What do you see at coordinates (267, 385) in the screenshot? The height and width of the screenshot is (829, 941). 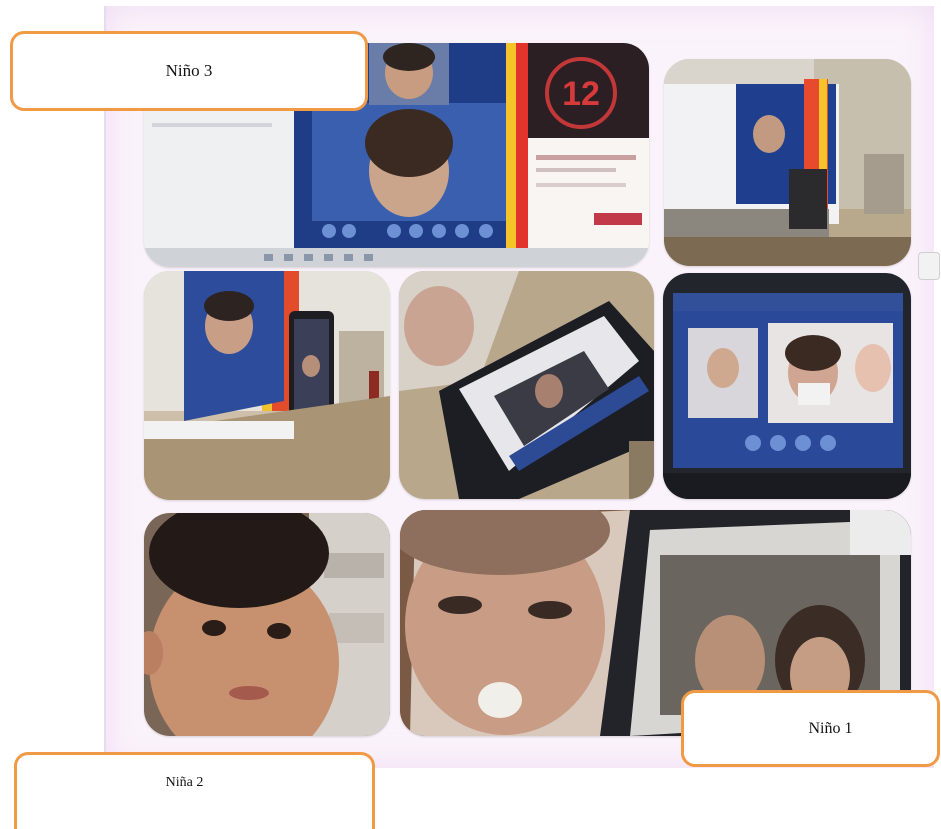 I see `photo-laptop-and-phone-on-desk` at bounding box center [267, 385].